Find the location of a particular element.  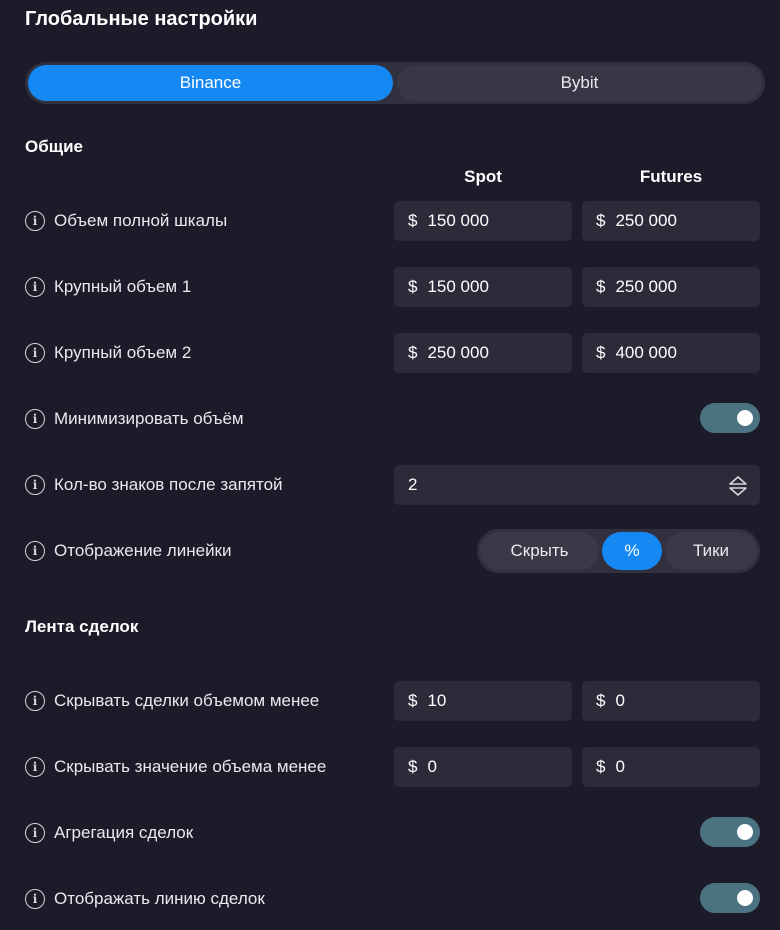

setting-label: Крупный объем 2 is located at coordinates (123, 352).